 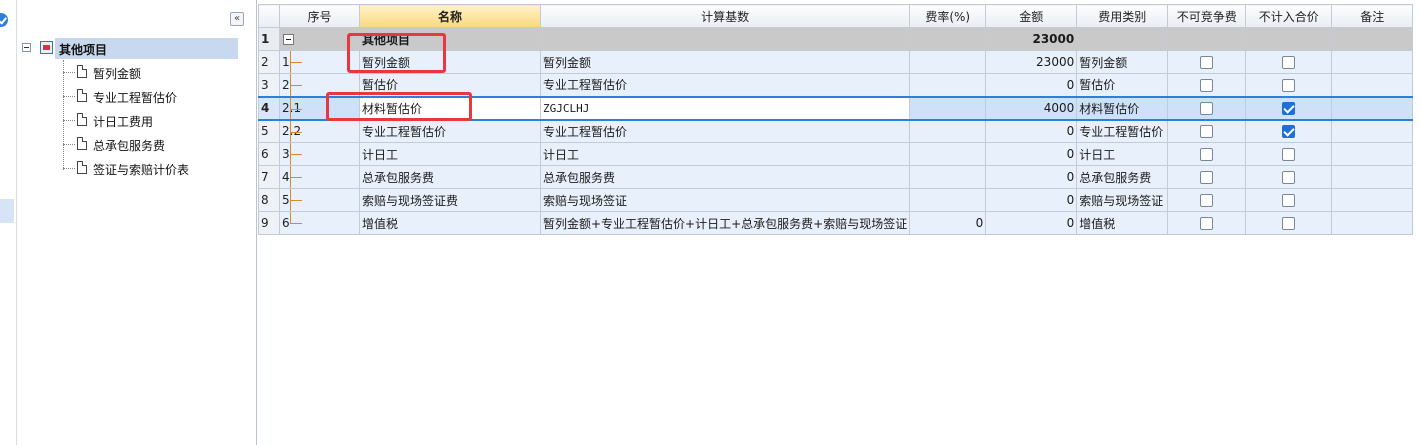 What do you see at coordinates (450, 177) in the screenshot?
I see `name-cell: 总承包服务费` at bounding box center [450, 177].